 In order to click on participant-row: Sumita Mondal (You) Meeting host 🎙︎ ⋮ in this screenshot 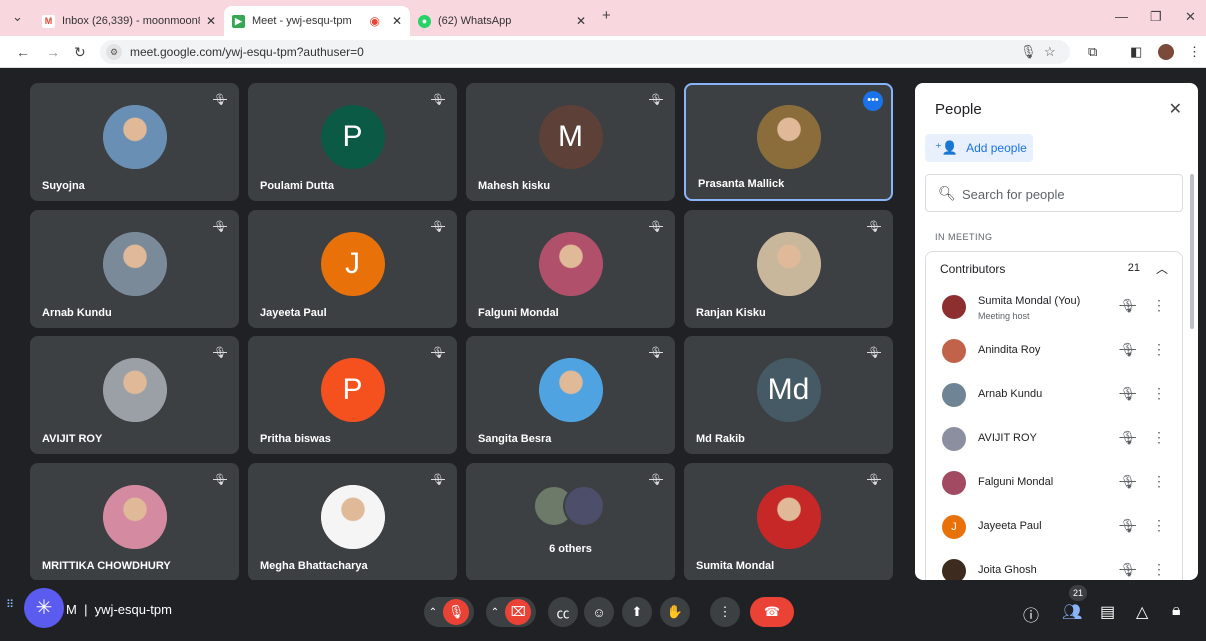, I will do `click(1054, 307)`.